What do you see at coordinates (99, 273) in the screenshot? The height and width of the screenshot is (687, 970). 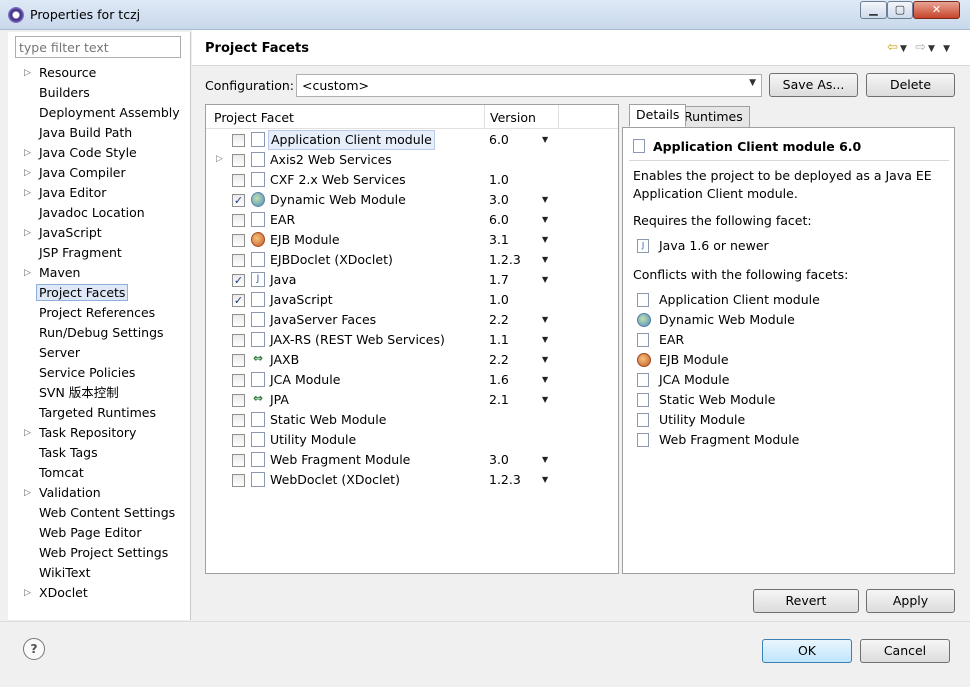 I see `nav-item: ▷ Maven` at bounding box center [99, 273].